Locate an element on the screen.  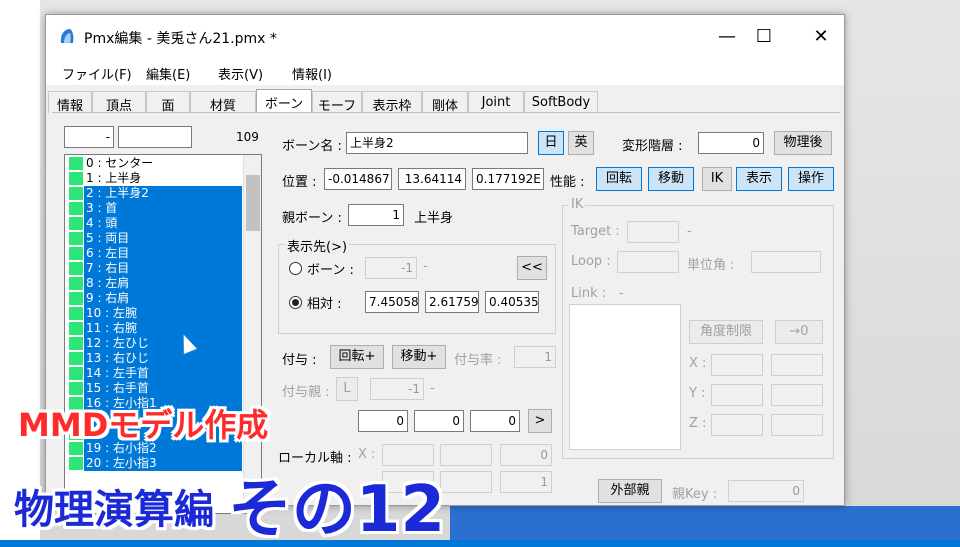
menu-bar: ファイル(F) 編集(E) 表示(V) 情報(I) is located at coordinates (445, 72).